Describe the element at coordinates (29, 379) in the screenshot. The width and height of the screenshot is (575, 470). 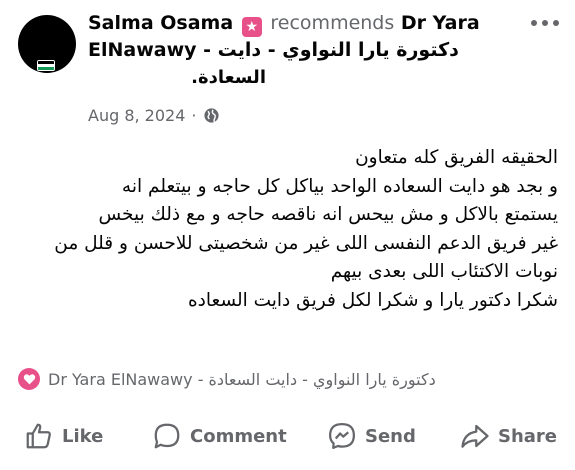
I see `heart-icon` at that location.